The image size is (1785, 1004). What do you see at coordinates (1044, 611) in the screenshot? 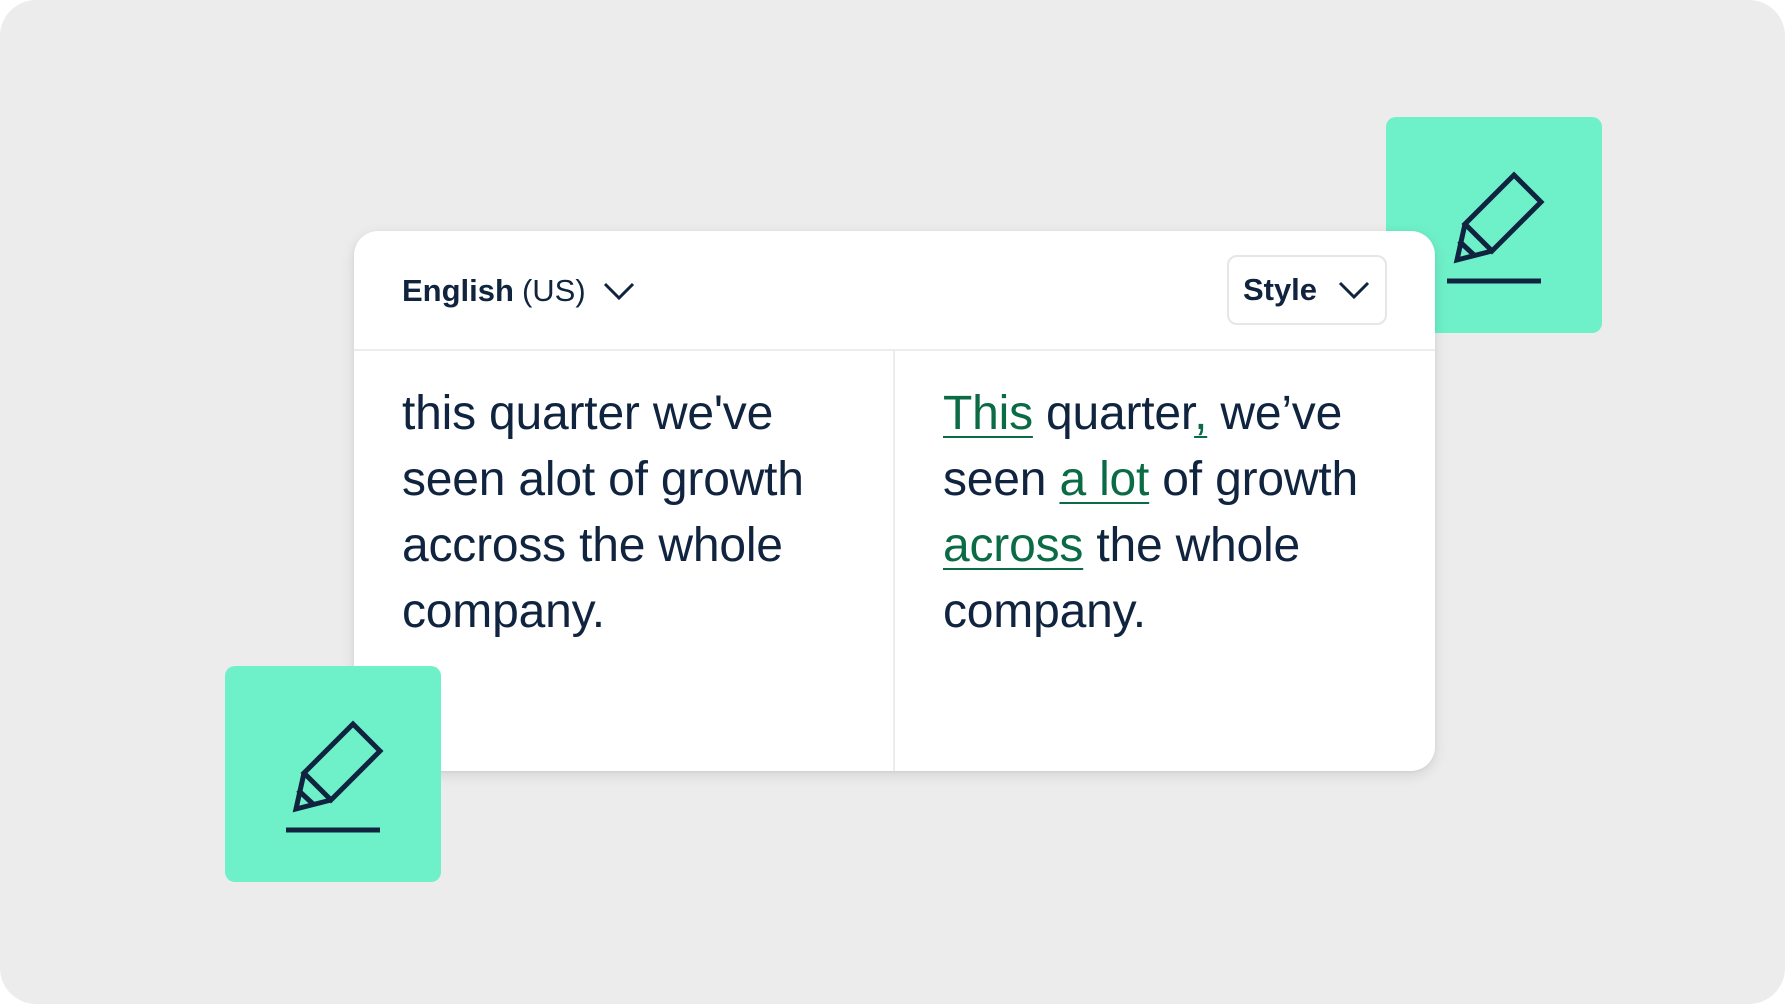
I see `corrected-text: company.` at bounding box center [1044, 611].